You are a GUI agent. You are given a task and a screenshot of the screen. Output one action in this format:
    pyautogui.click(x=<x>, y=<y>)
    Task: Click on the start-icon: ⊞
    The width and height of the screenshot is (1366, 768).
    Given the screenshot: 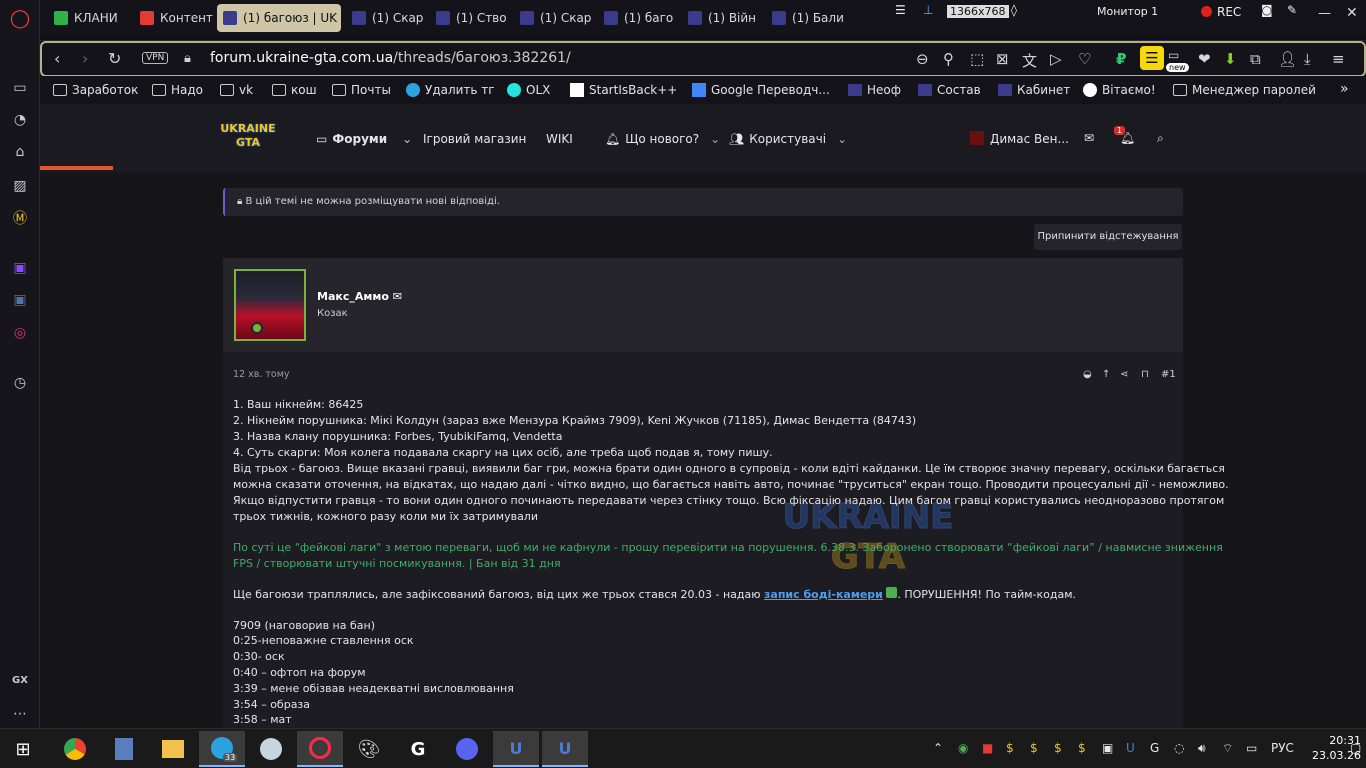 What is the action you would take?
    pyautogui.click(x=23, y=749)
    